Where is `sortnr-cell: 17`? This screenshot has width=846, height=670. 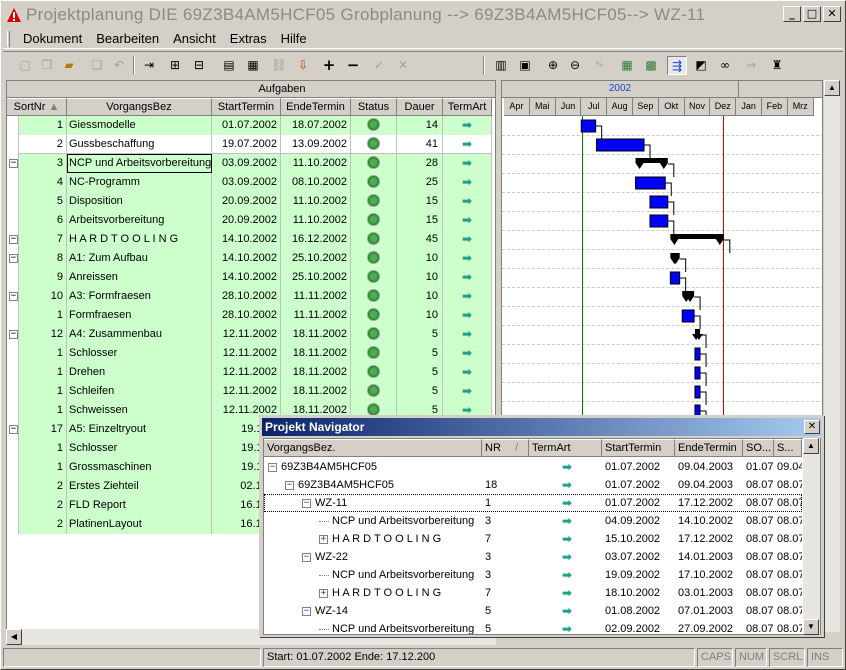
sortnr-cell: 17 is located at coordinates (43, 429).